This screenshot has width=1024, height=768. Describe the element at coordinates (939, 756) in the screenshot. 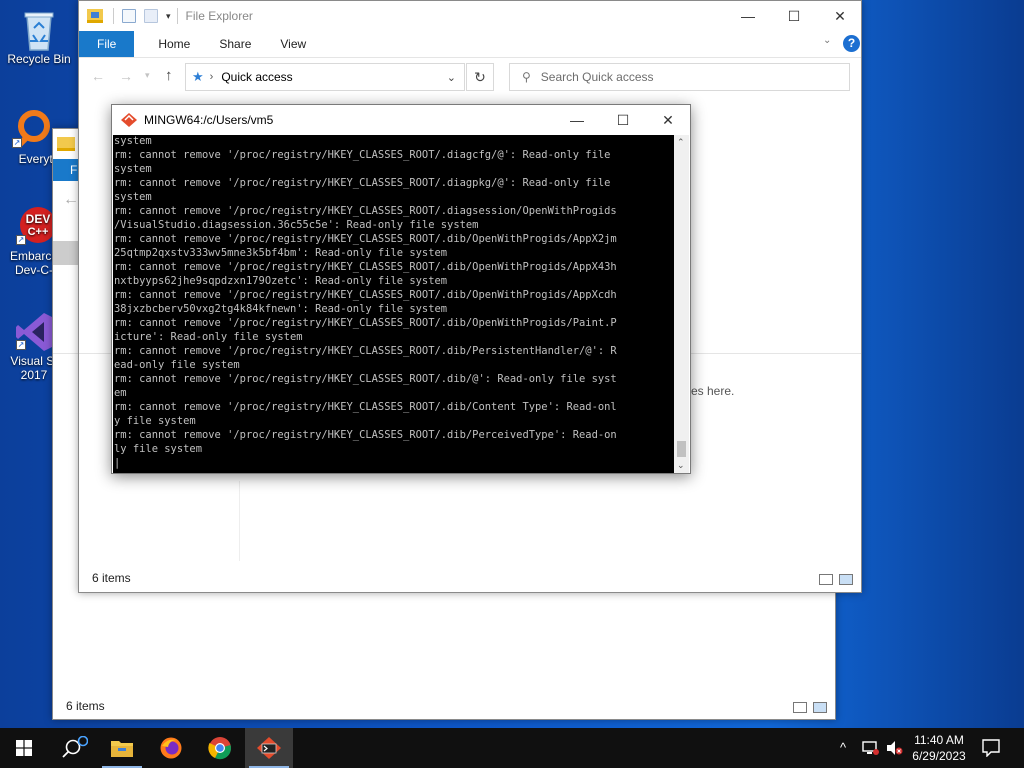

I see `clock-date: 6/29/2023` at that location.